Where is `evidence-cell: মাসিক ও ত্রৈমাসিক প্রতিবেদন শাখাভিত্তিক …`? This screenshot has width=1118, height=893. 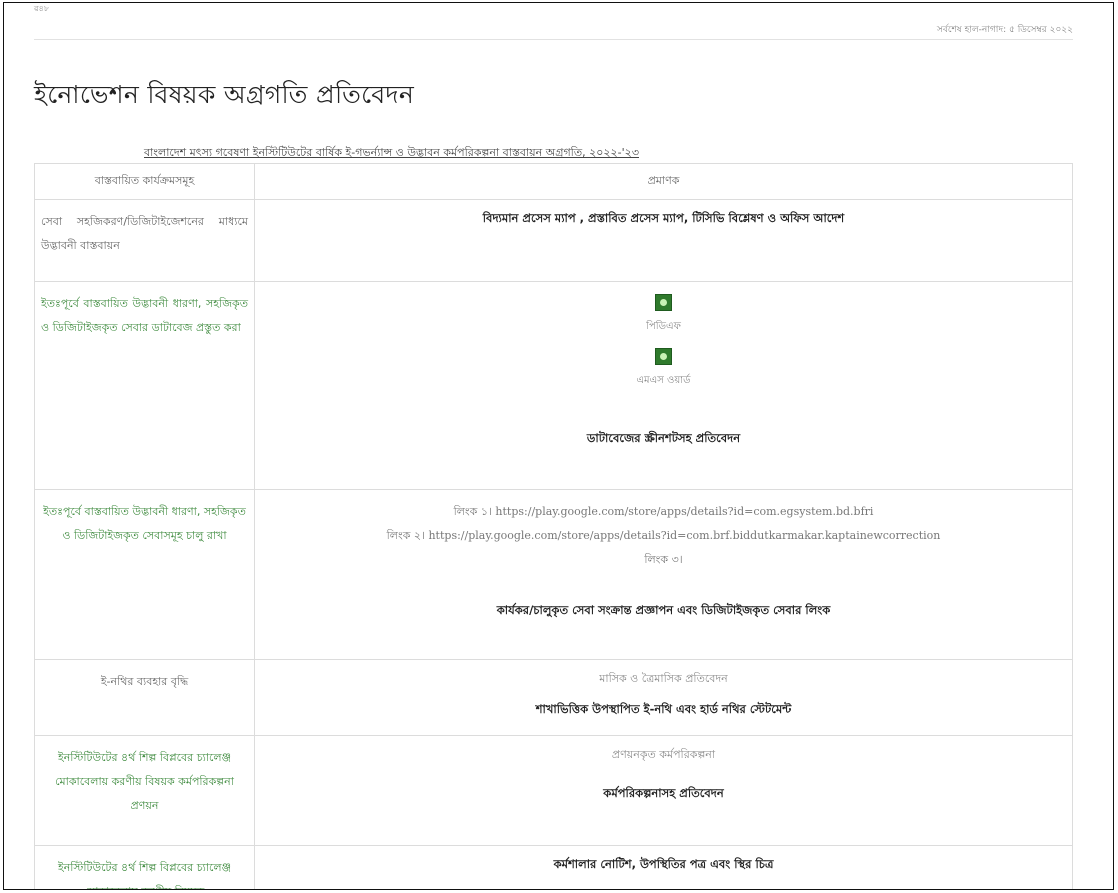
evidence-cell: মাসিক ও ত্রৈমাসিক প্রতিবেদন শাখাভিত্তিক … is located at coordinates (663, 697).